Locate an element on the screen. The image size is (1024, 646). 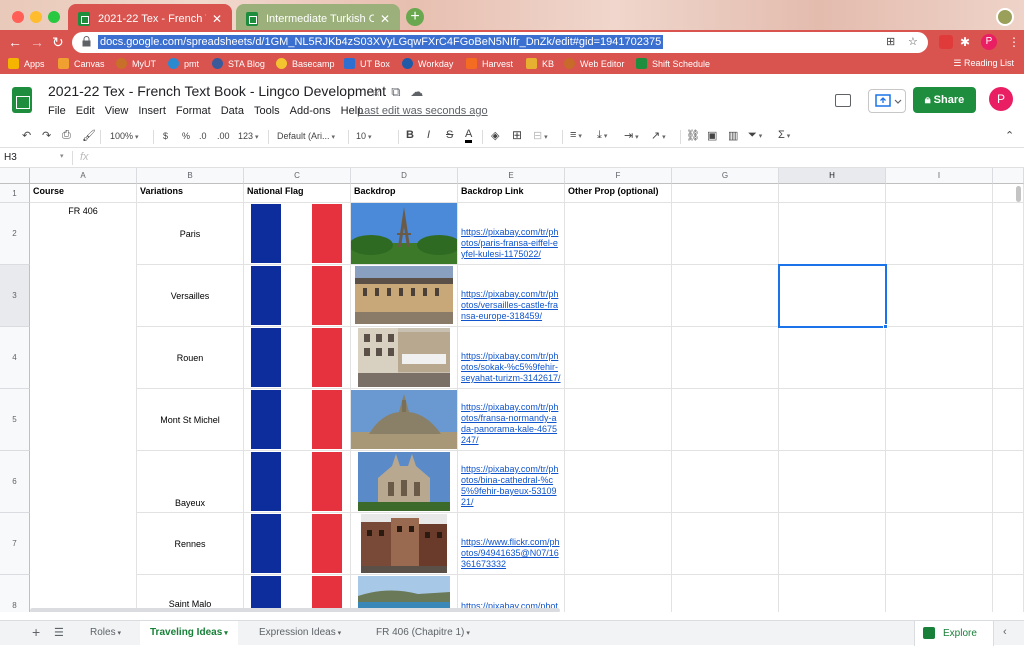
column-header-h: H is located at coordinates (832, 176).